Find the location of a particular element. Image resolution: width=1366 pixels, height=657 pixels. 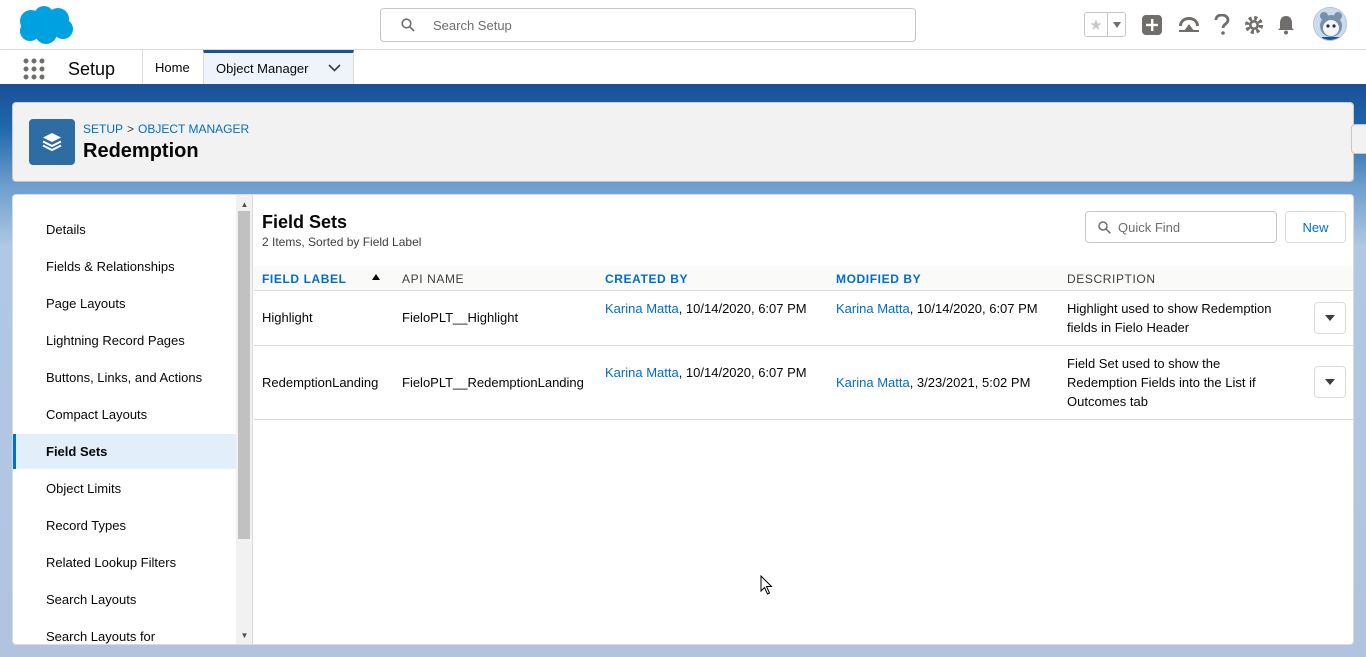

column-field-label: FIELD LABEL is located at coordinates (304, 278).